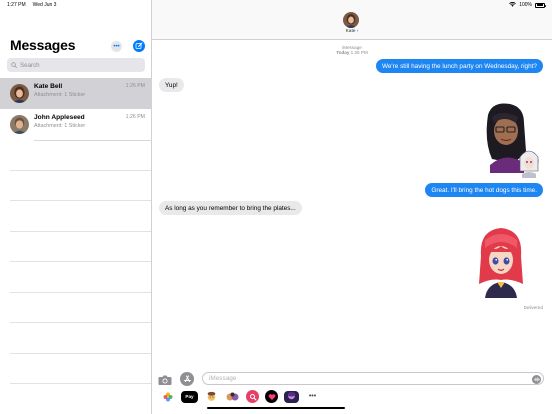  I want to click on message-input-field, so click(373, 378).